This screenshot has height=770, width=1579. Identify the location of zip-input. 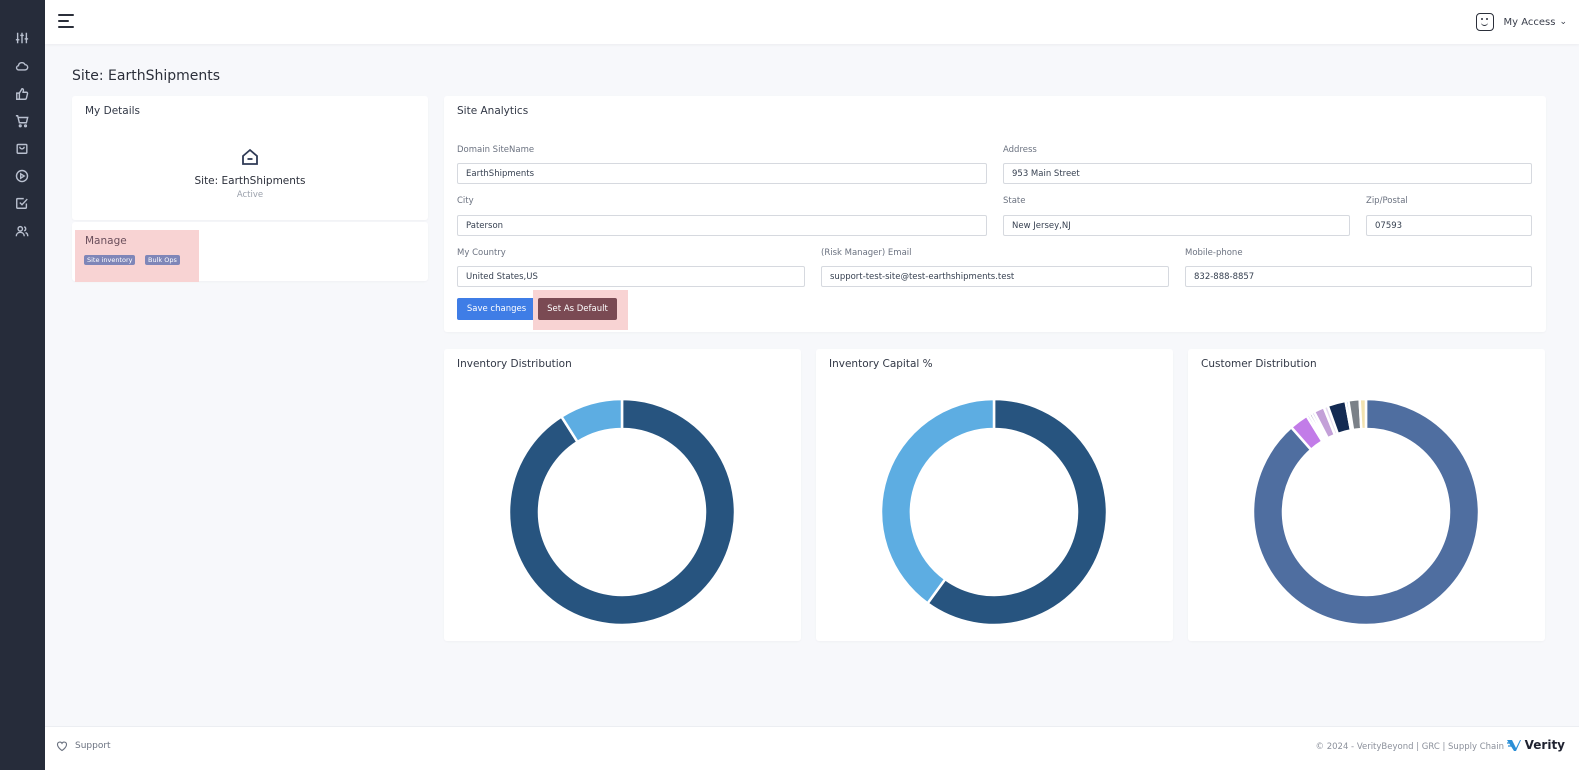
(1449, 225).